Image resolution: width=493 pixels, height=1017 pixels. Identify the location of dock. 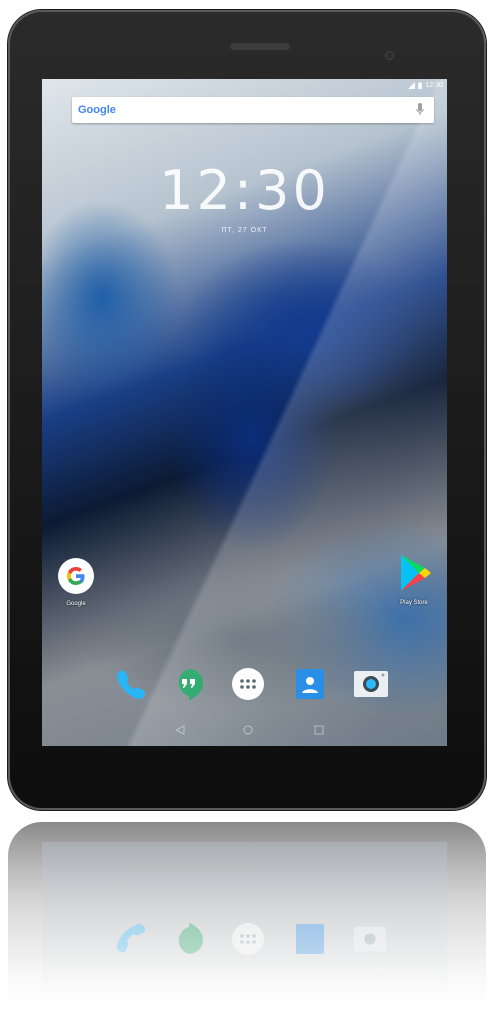
(244, 687).